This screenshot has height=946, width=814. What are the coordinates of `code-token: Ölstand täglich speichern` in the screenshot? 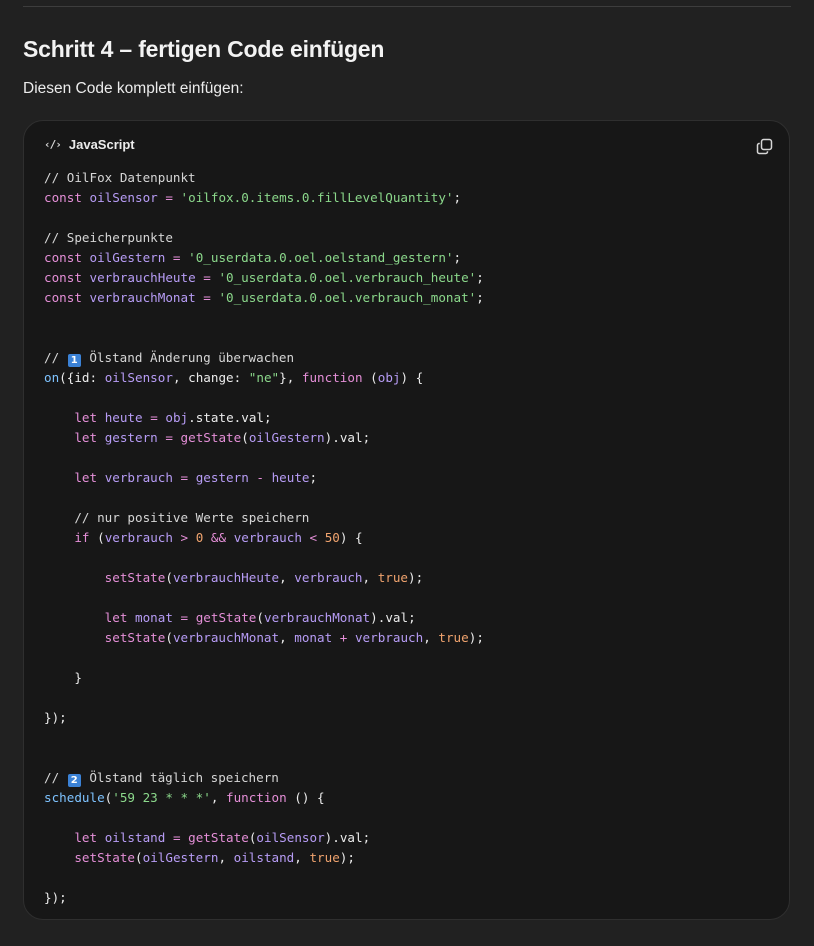 It's located at (180, 777).